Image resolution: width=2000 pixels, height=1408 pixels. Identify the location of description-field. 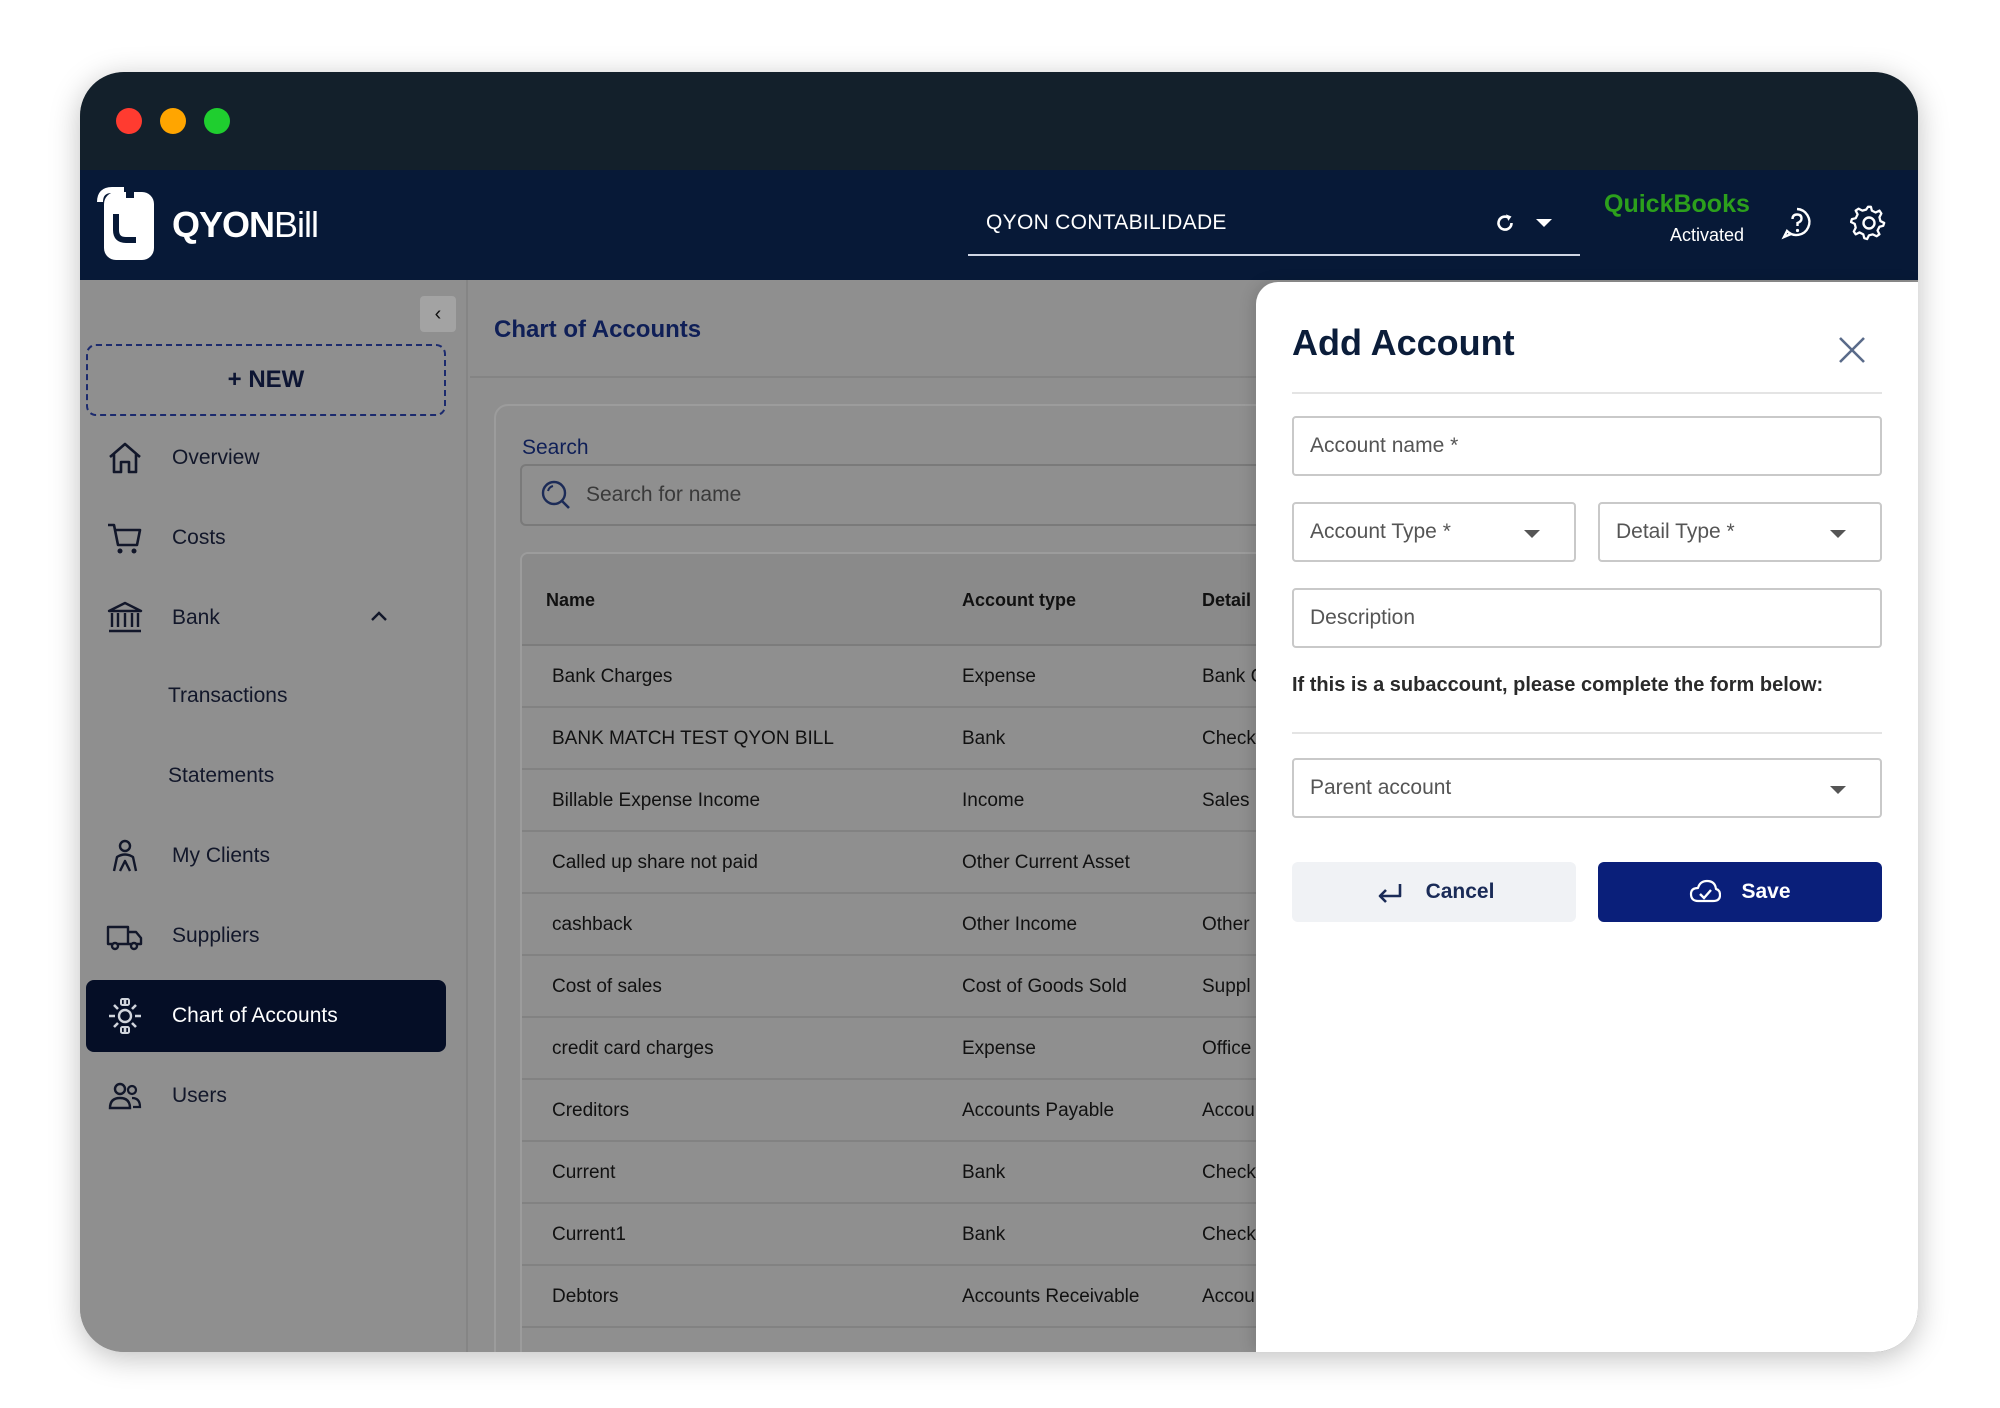
(1587, 618).